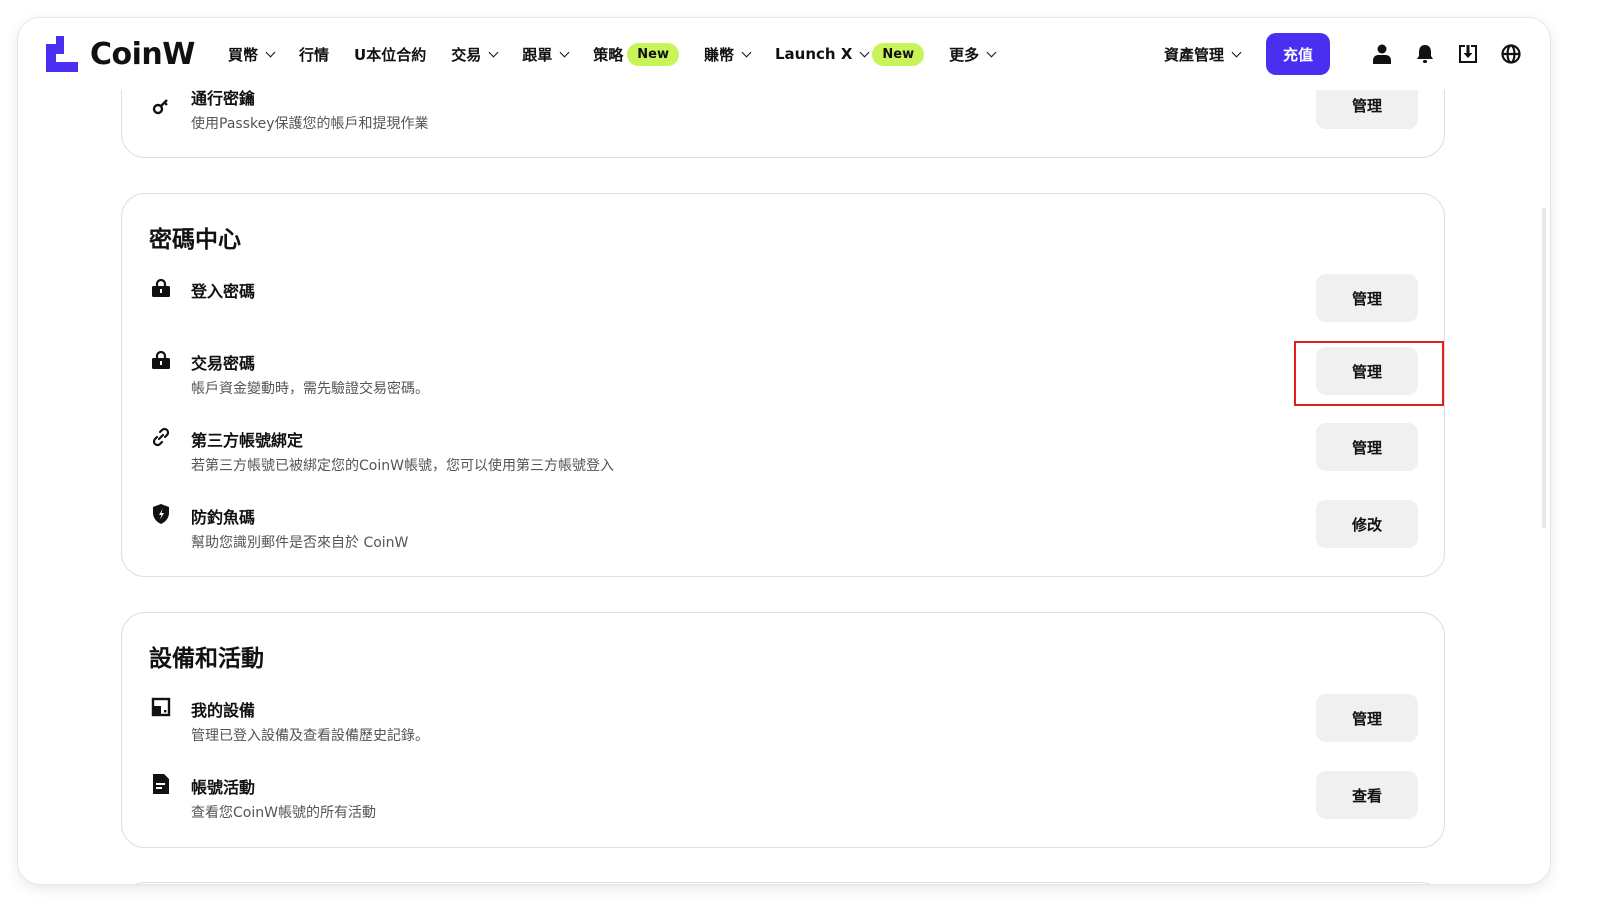 The width and height of the screenshot is (1600, 920). What do you see at coordinates (195, 240) in the screenshot?
I see `password-center-title: 密碼中心` at bounding box center [195, 240].